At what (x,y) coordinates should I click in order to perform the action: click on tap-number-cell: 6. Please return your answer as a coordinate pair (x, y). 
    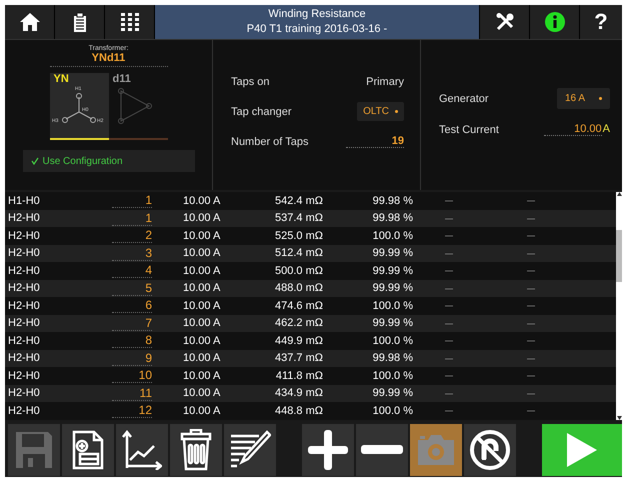
    Looking at the image, I should click on (132, 306).